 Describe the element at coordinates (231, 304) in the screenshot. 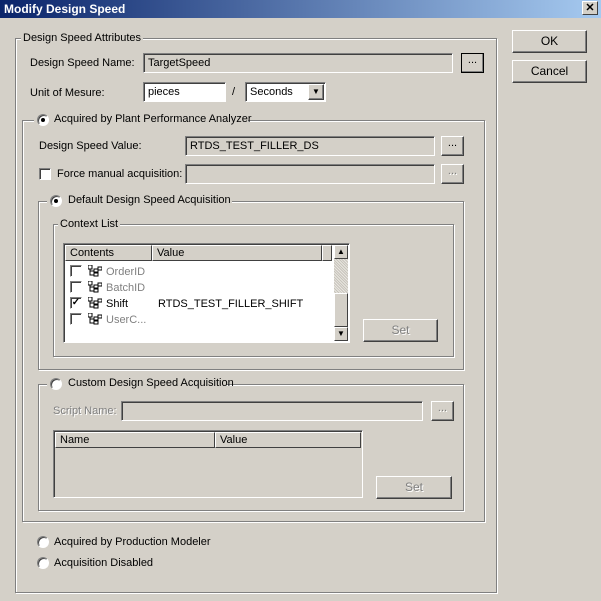

I see `row-value: RTDS_TEST_FILLER_SHIFT` at that location.